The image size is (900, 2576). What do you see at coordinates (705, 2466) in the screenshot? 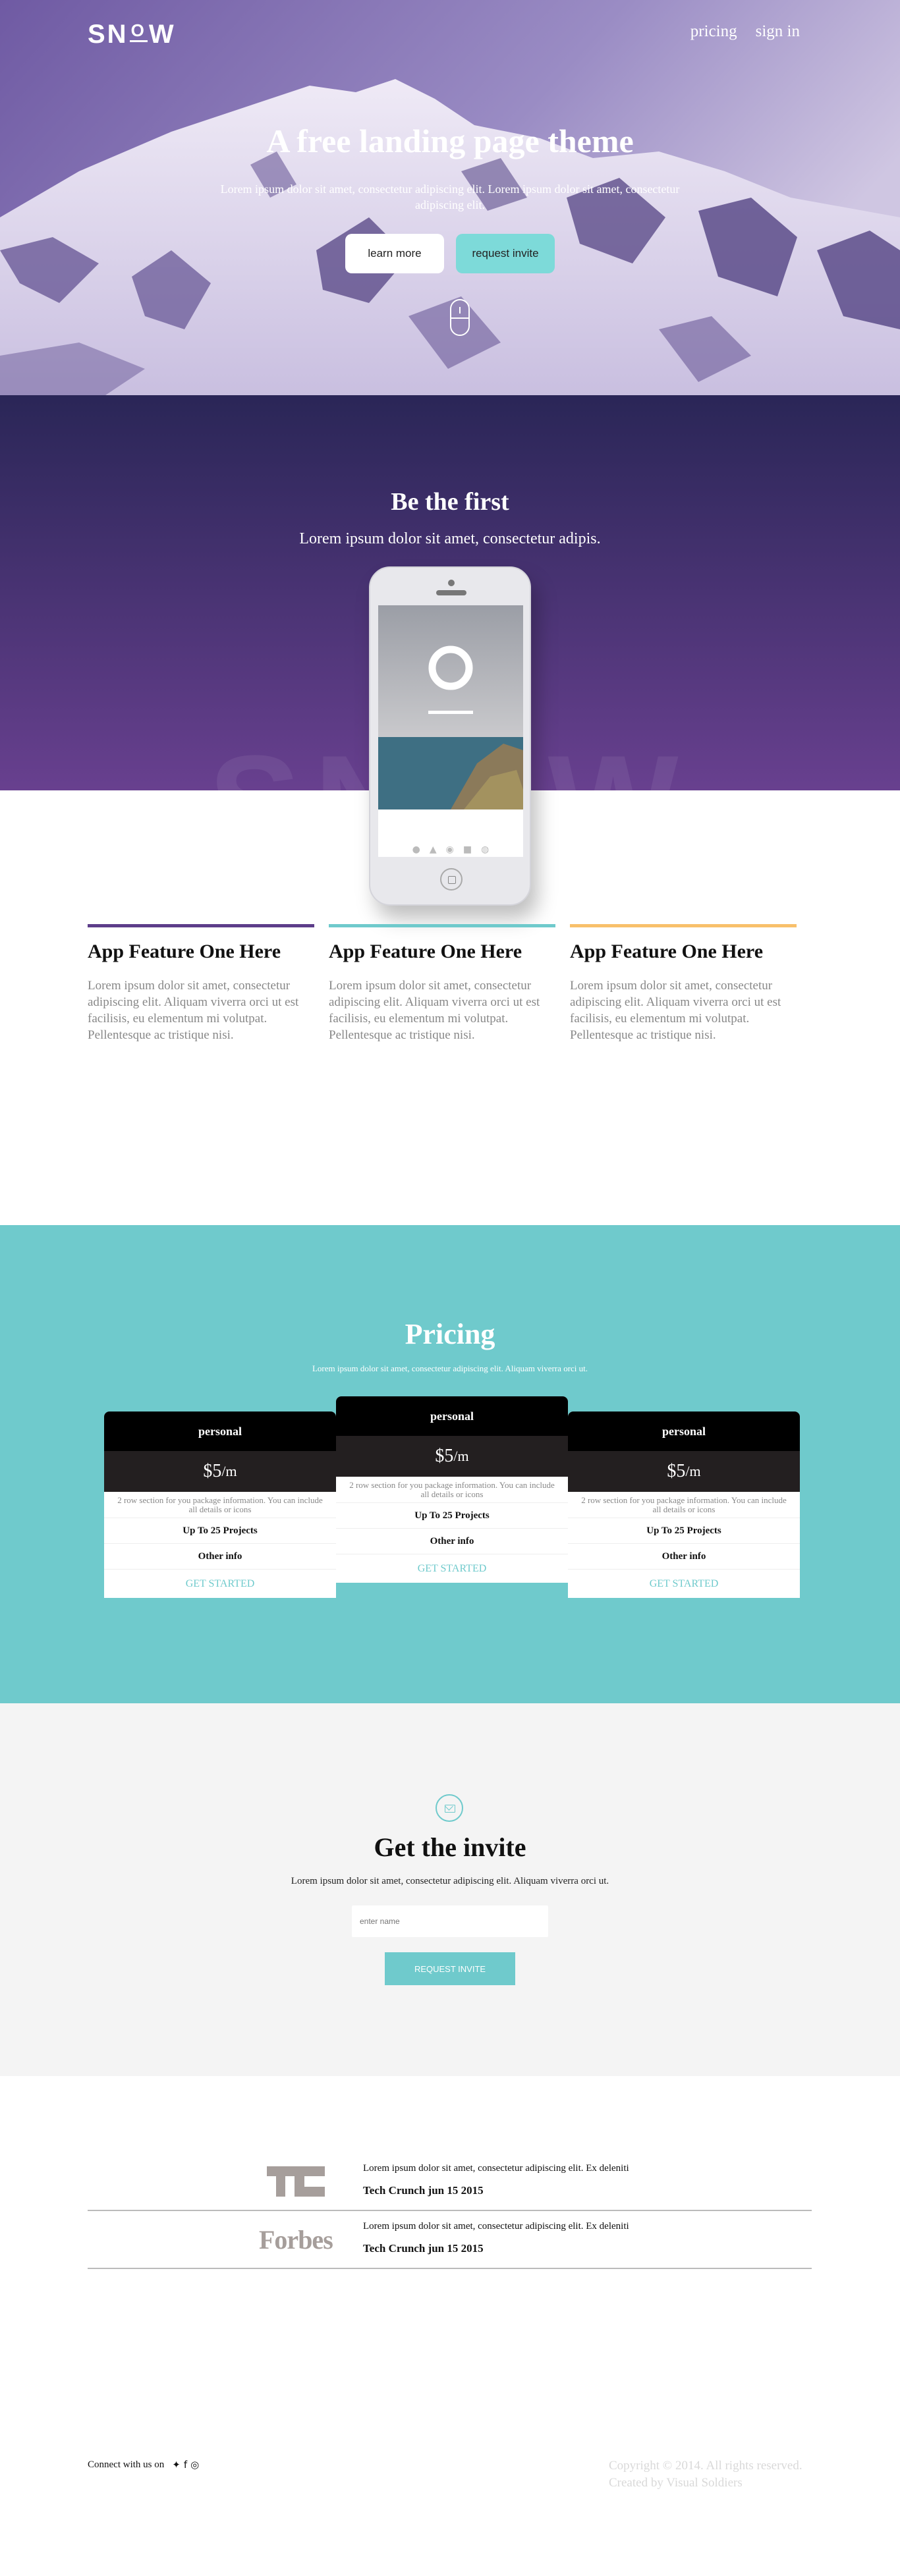
I see `copyright-text: Copyright © 2014. All rights reserved.` at bounding box center [705, 2466].